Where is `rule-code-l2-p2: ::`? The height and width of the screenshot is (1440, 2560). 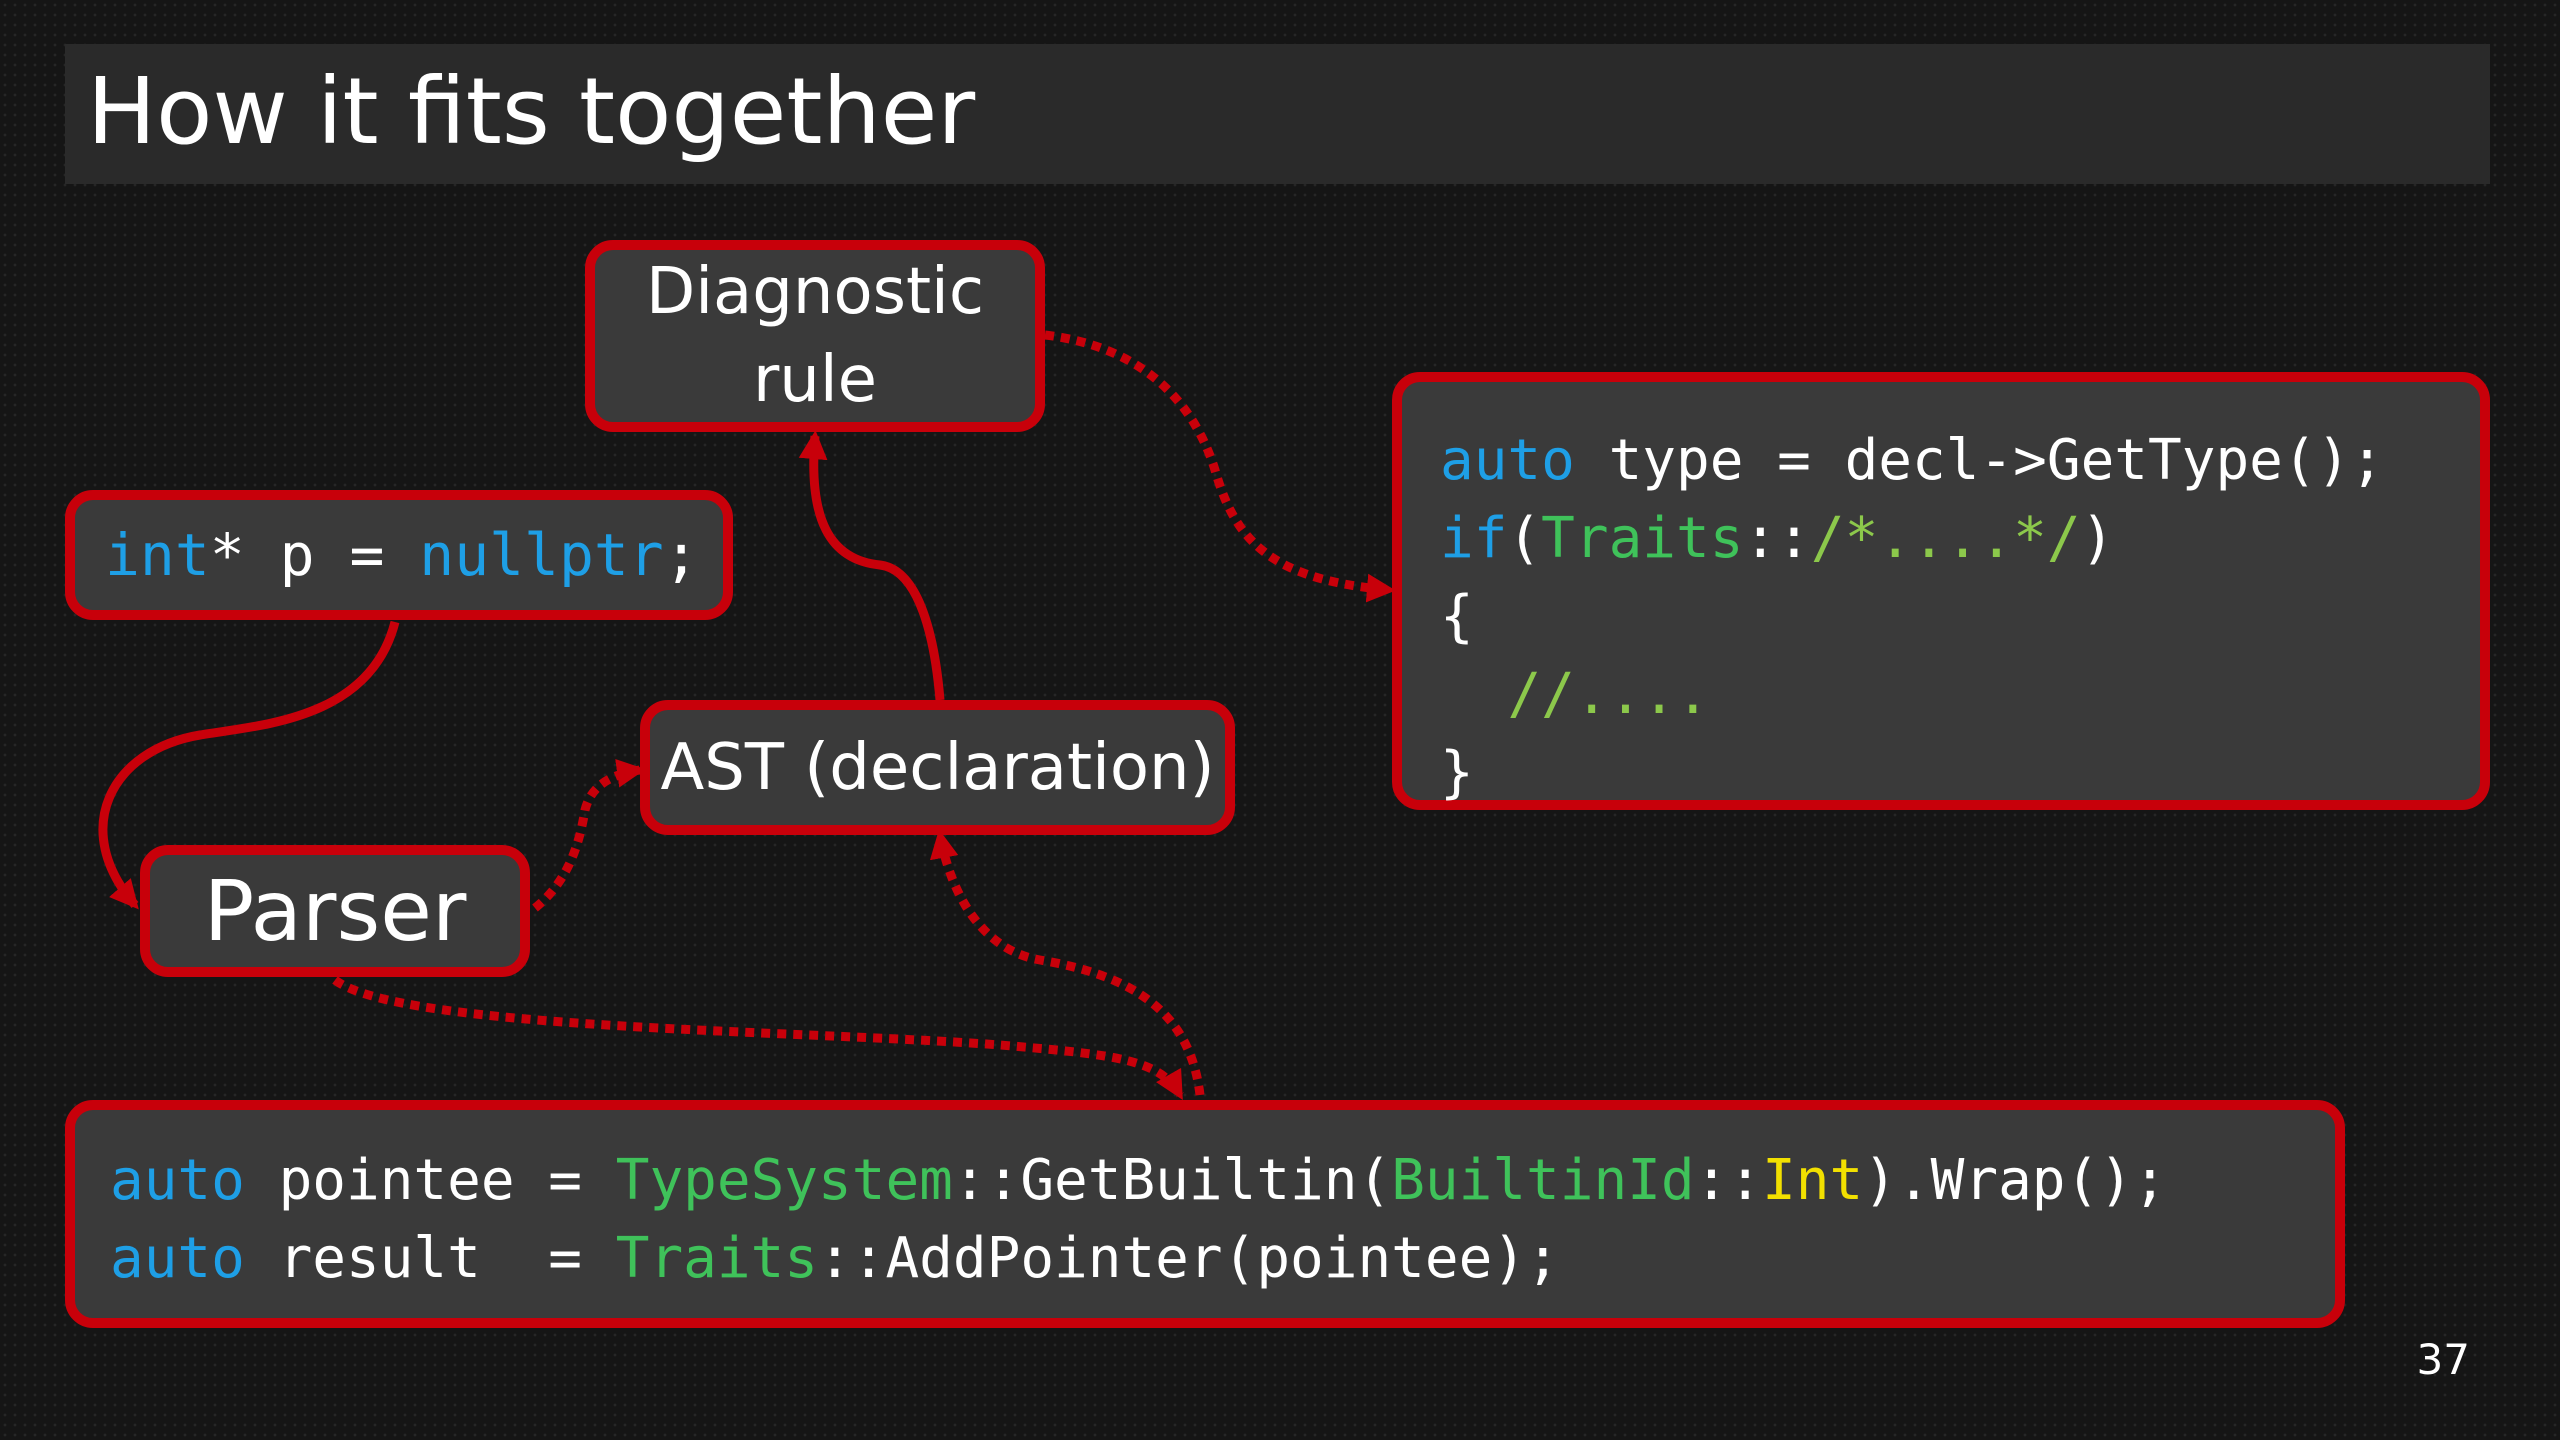
rule-code-l2-p2: :: is located at coordinates (1777, 538).